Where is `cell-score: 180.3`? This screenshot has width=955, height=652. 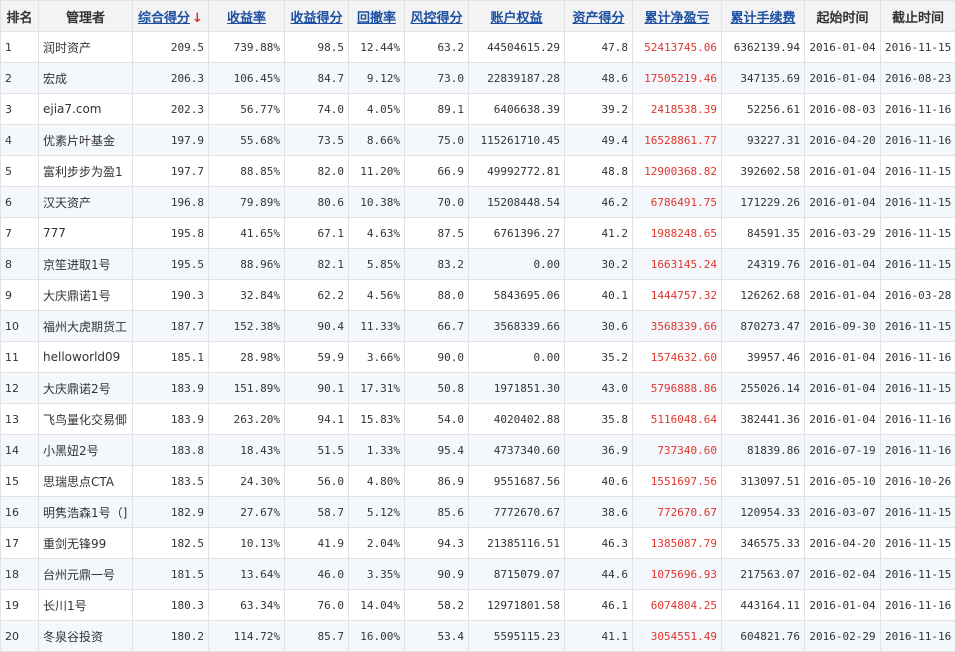 cell-score: 180.3 is located at coordinates (171, 605).